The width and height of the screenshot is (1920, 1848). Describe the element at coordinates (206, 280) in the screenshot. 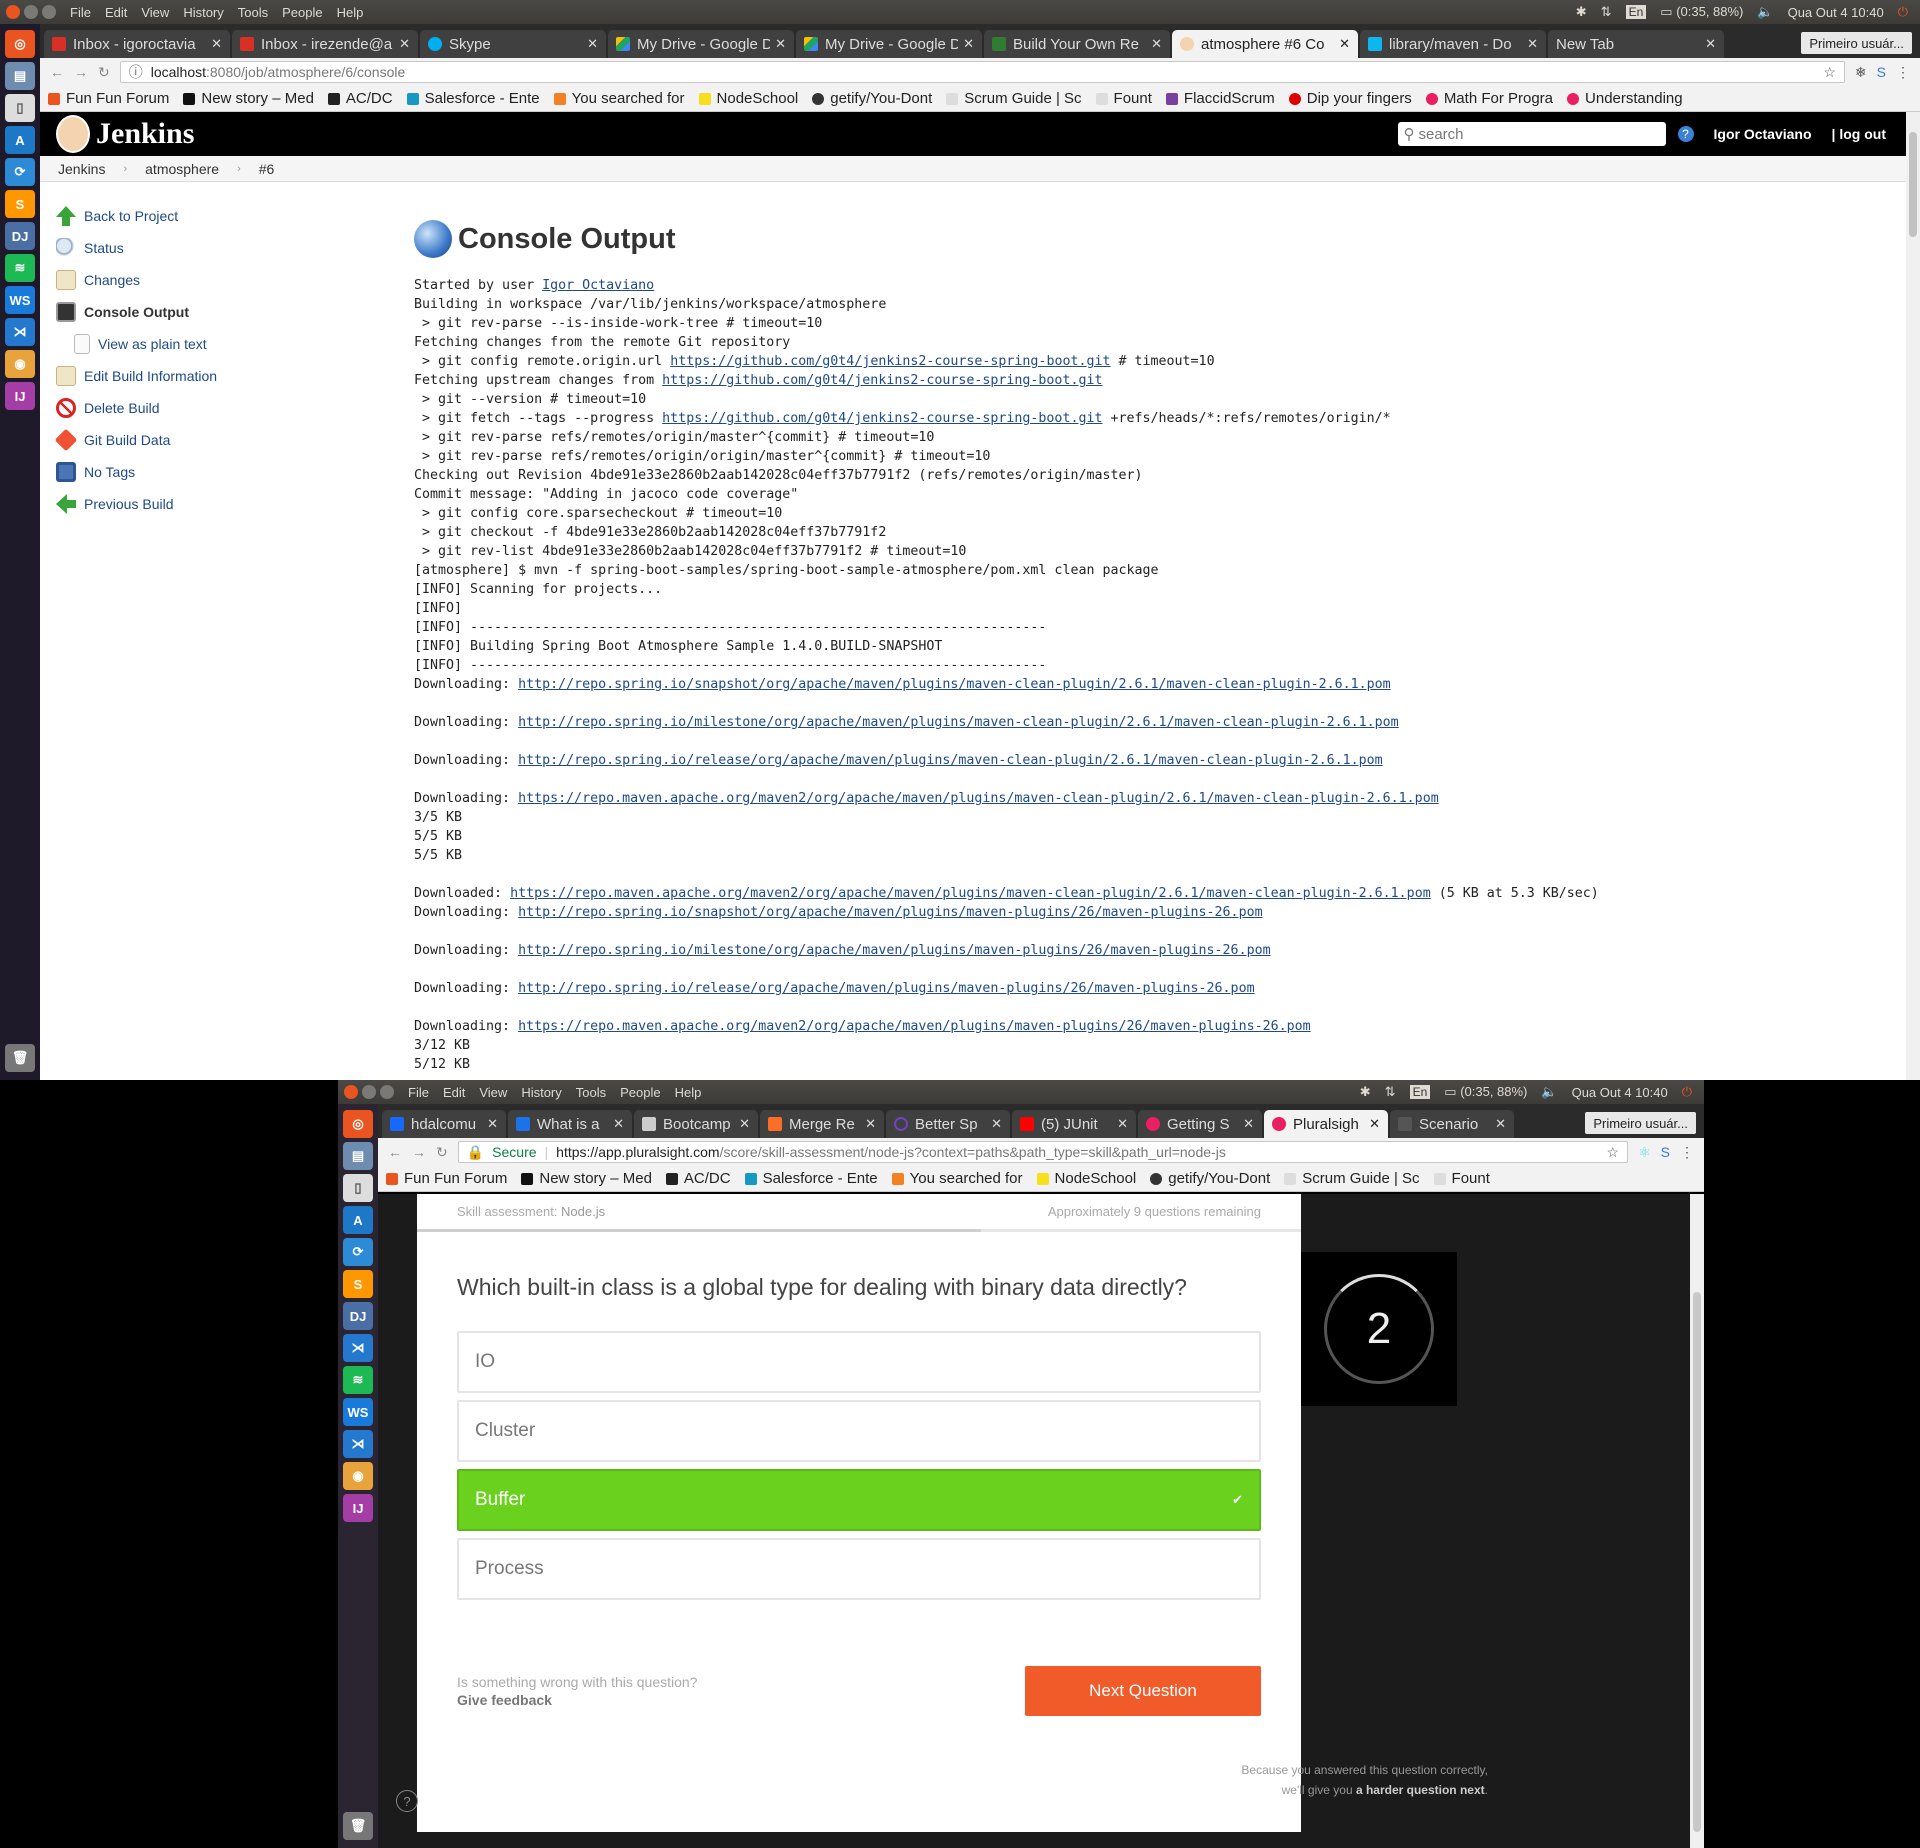

I see `sidebar-item-changes: Changes` at that location.